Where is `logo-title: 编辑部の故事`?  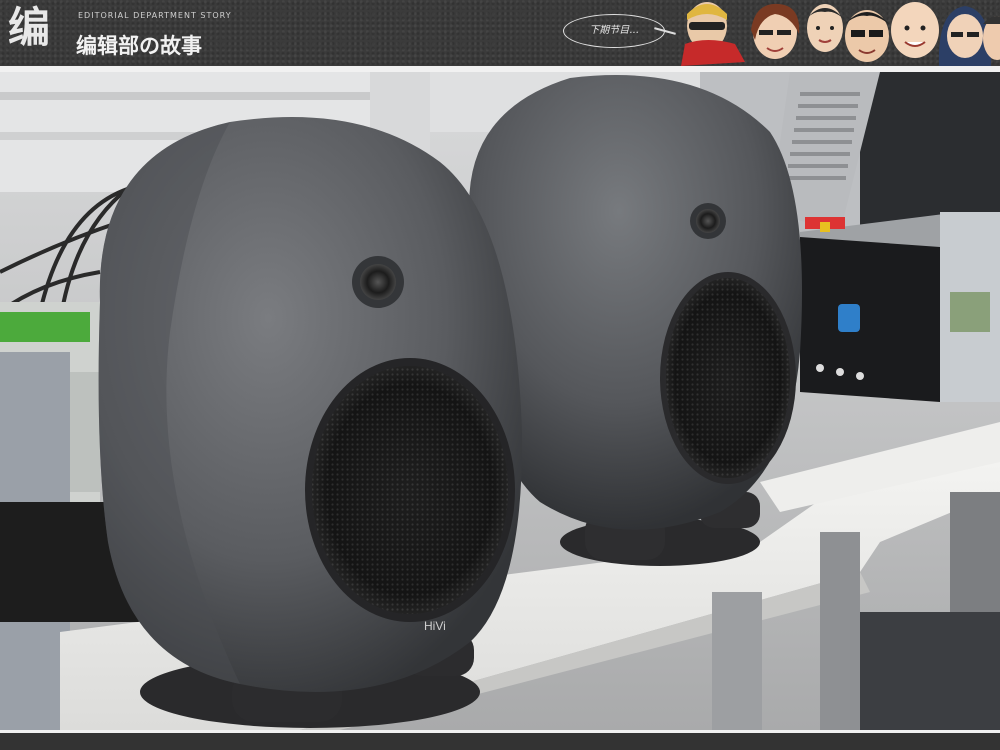
logo-title: 编辑部の故事 is located at coordinates (139, 46).